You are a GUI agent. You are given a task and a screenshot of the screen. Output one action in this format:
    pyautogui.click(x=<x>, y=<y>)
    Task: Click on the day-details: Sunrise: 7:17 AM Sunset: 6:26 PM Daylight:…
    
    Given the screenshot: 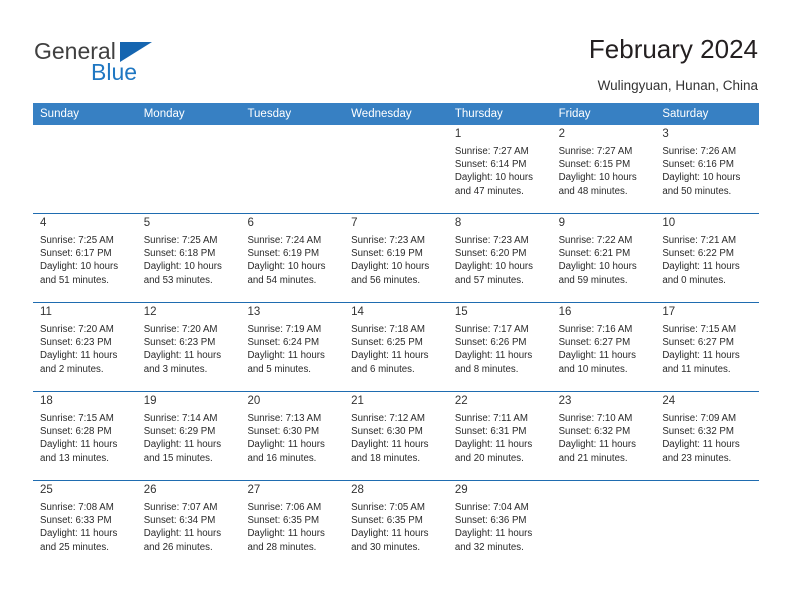 What is the action you would take?
    pyautogui.click(x=501, y=349)
    